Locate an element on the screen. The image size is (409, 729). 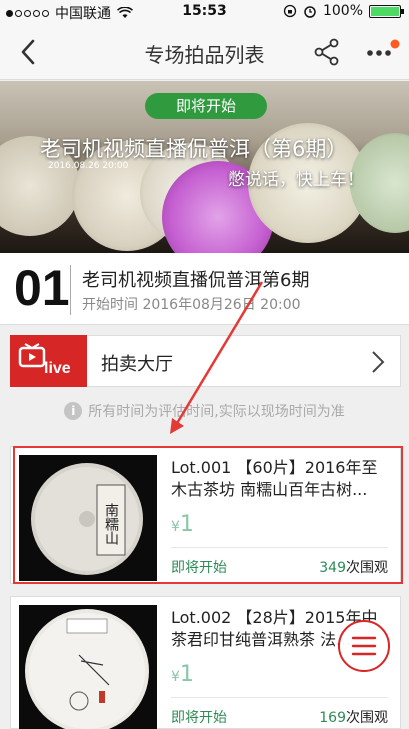
live-icon: live is located at coordinates (48, 361).